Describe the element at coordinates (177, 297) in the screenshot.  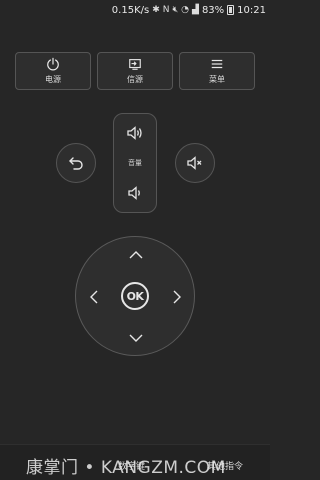
I see `arrow-right-icon` at that location.